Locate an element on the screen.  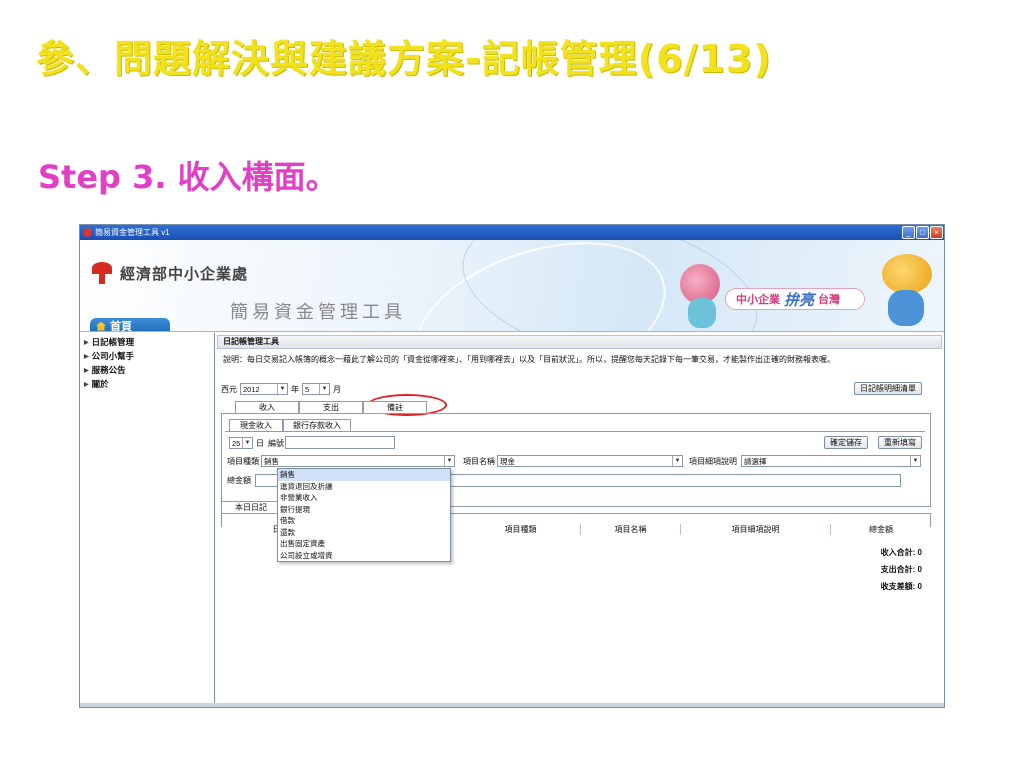
org-name: 經濟部中小企業處 is located at coordinates (184, 273).